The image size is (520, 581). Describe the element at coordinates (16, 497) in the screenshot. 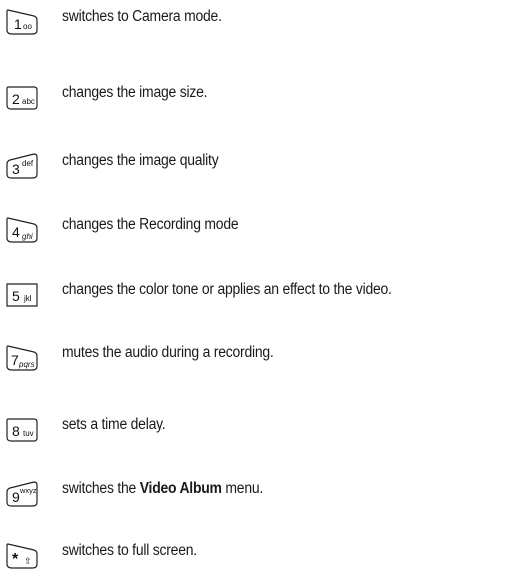

I see `svg-text: 9` at that location.